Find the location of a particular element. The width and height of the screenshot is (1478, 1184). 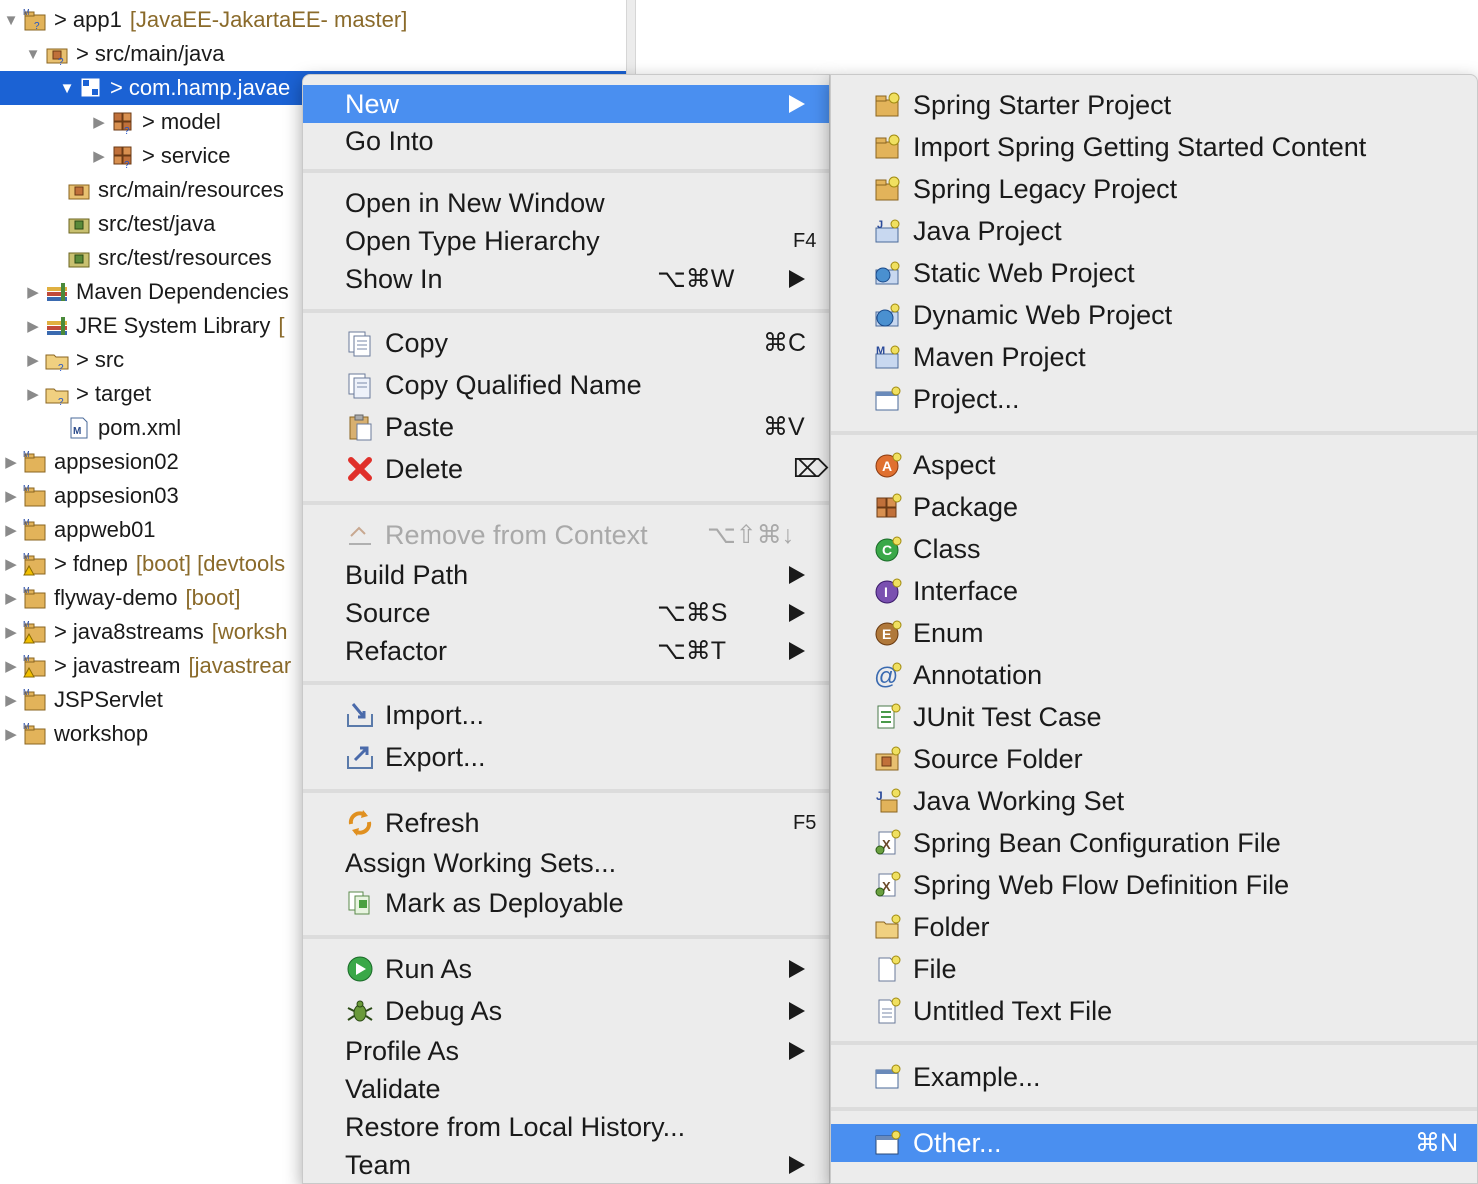

menu-item-label: JUnit Test Case is located at coordinates (1007, 716).